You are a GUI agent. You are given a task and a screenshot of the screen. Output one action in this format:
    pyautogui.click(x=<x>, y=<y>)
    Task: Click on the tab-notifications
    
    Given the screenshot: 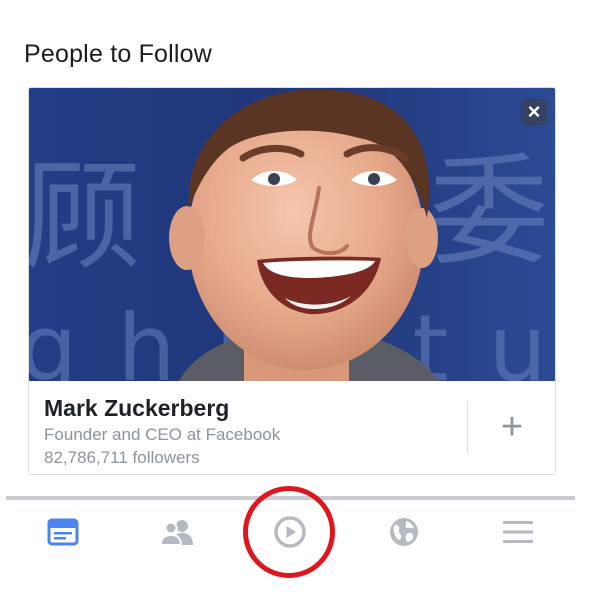 What is the action you would take?
    pyautogui.click(x=404, y=532)
    